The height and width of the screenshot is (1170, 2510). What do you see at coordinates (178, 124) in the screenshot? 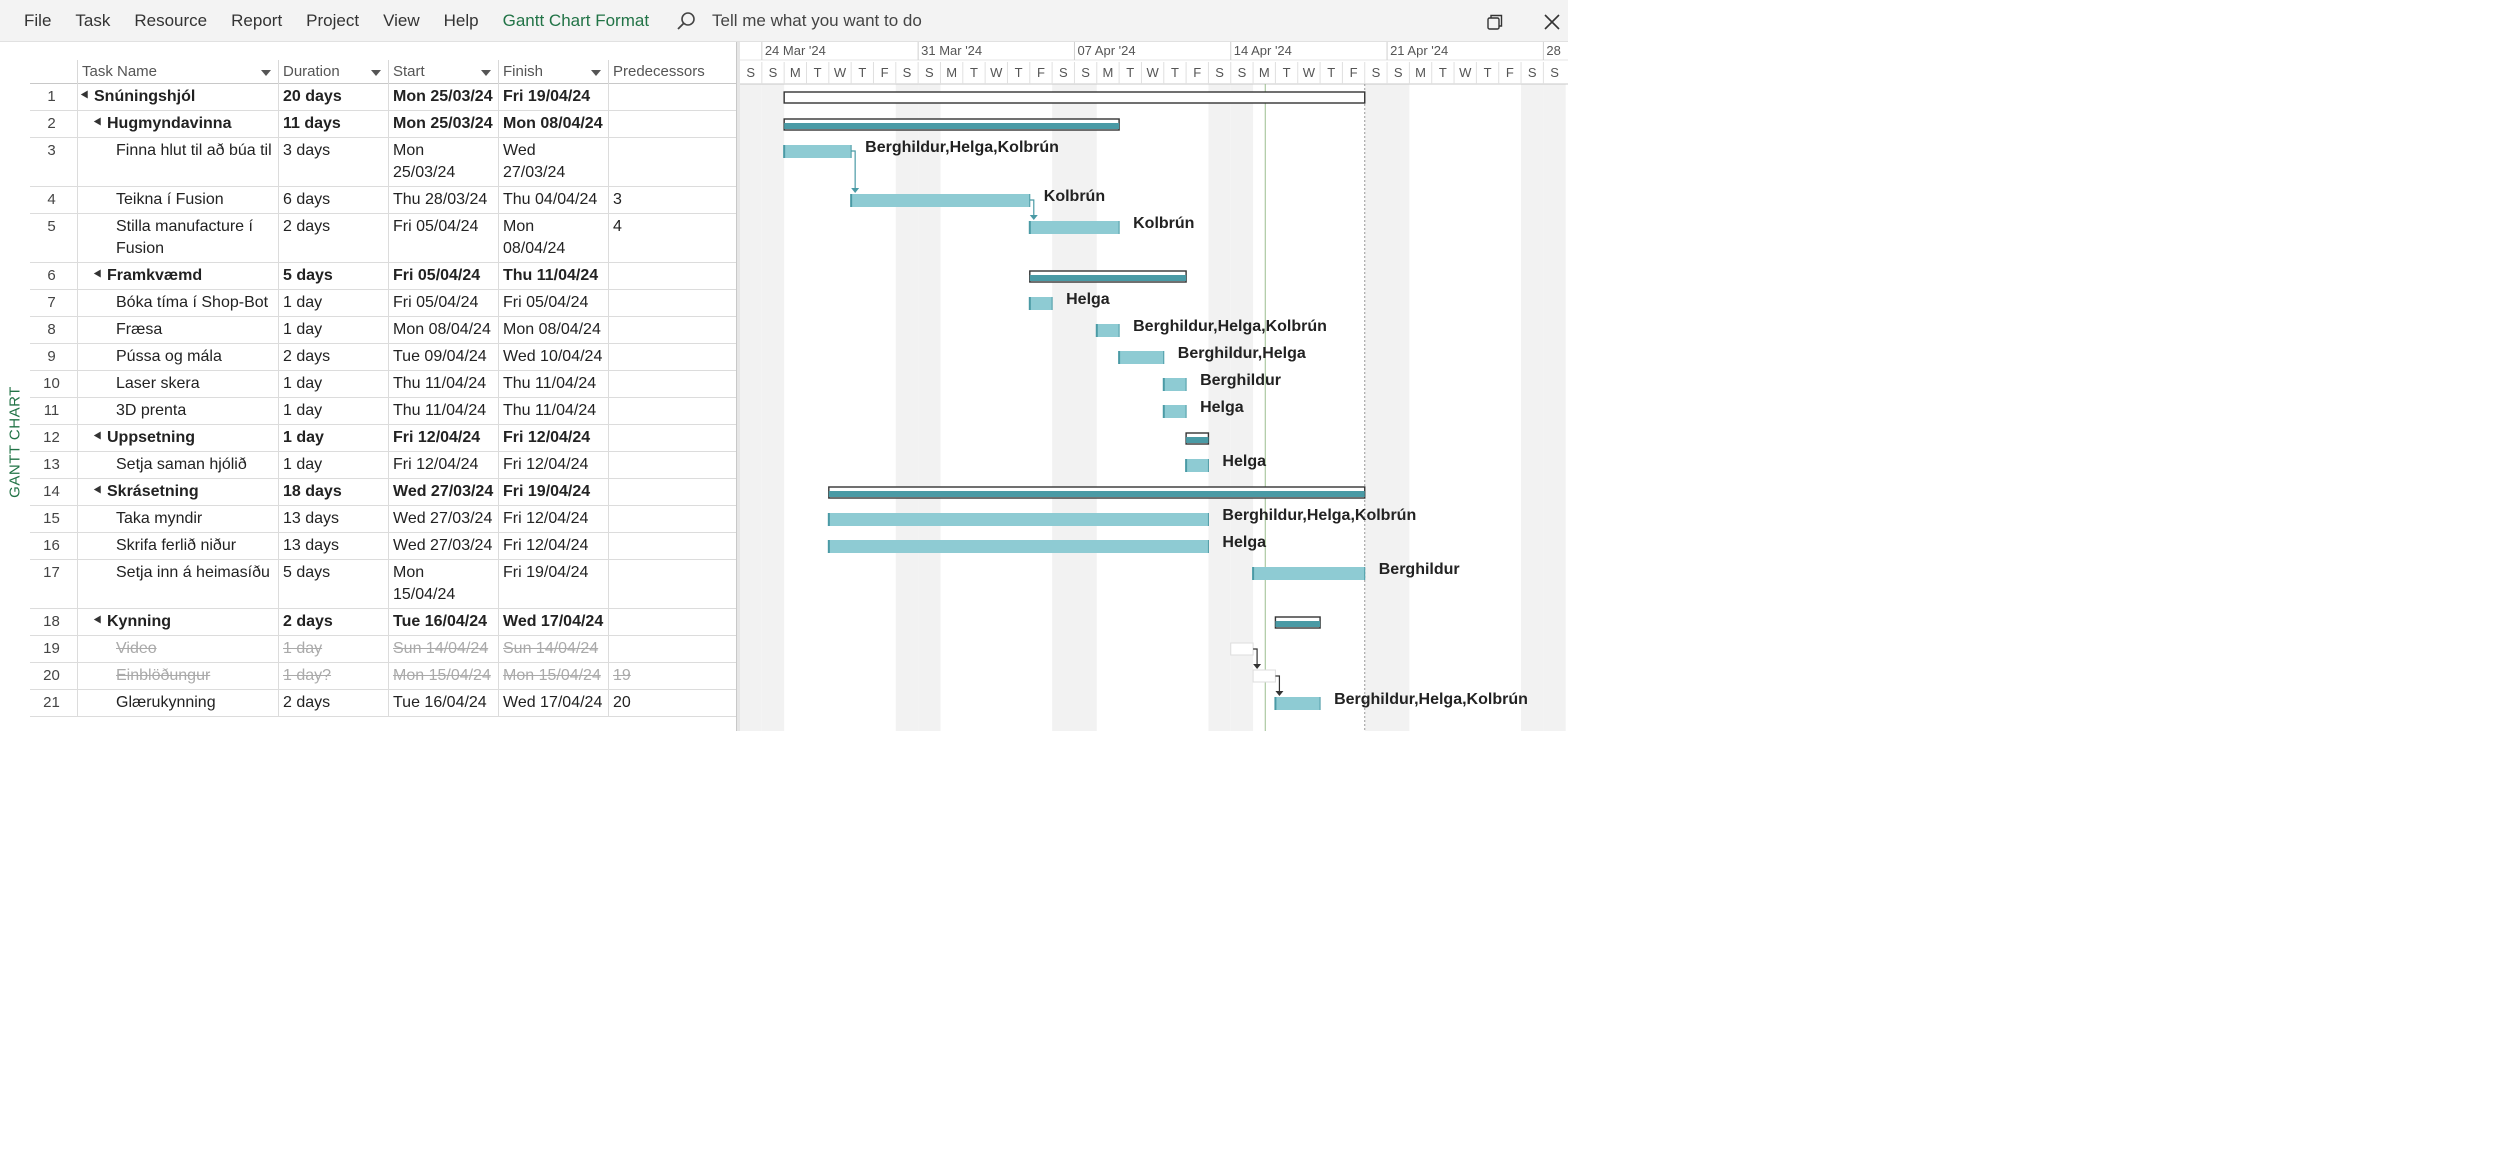
I see `task-name-cell: Hugmyndavinna` at bounding box center [178, 124].